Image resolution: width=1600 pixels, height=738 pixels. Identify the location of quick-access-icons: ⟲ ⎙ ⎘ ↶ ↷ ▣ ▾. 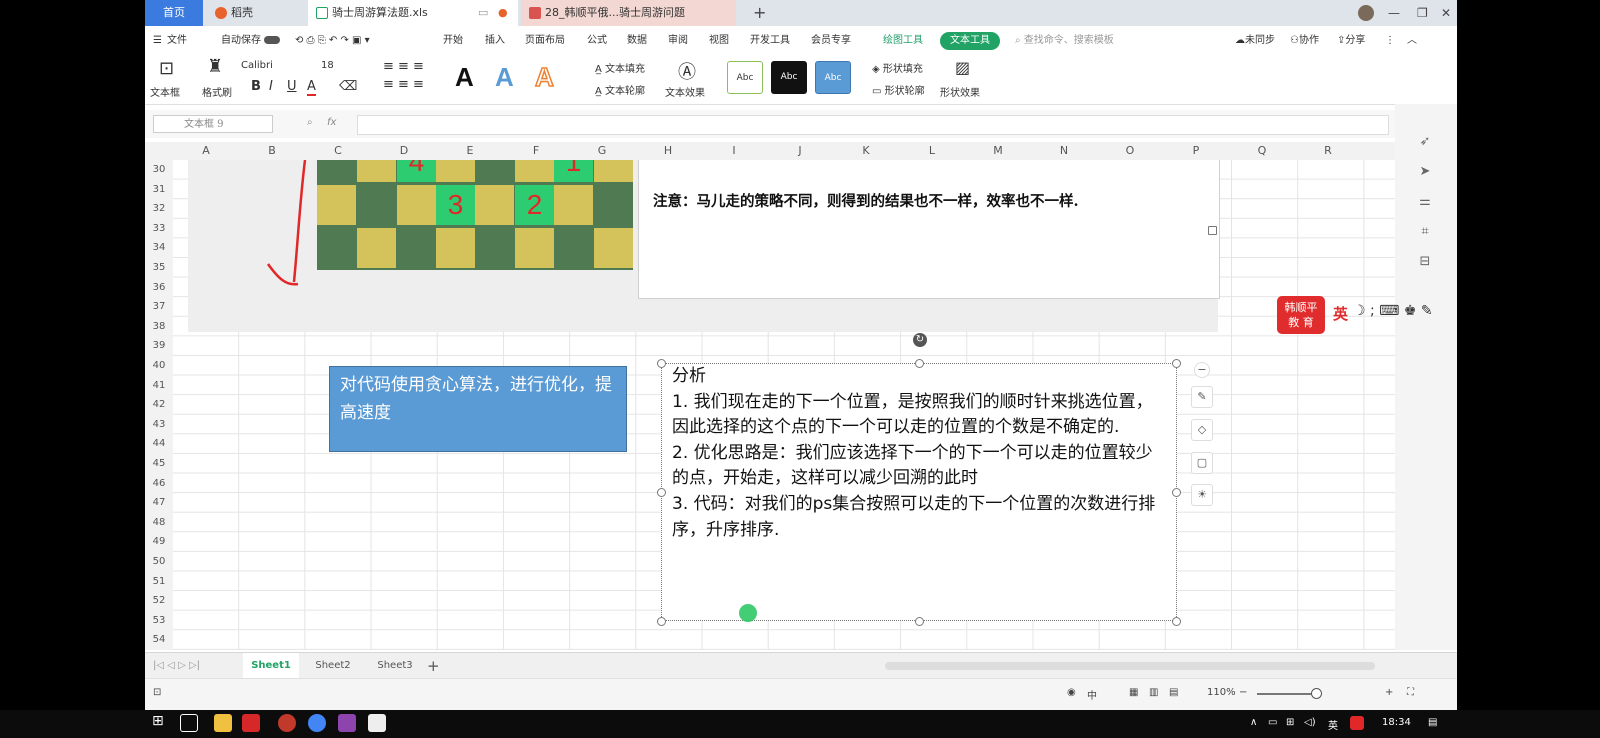
(332, 41).